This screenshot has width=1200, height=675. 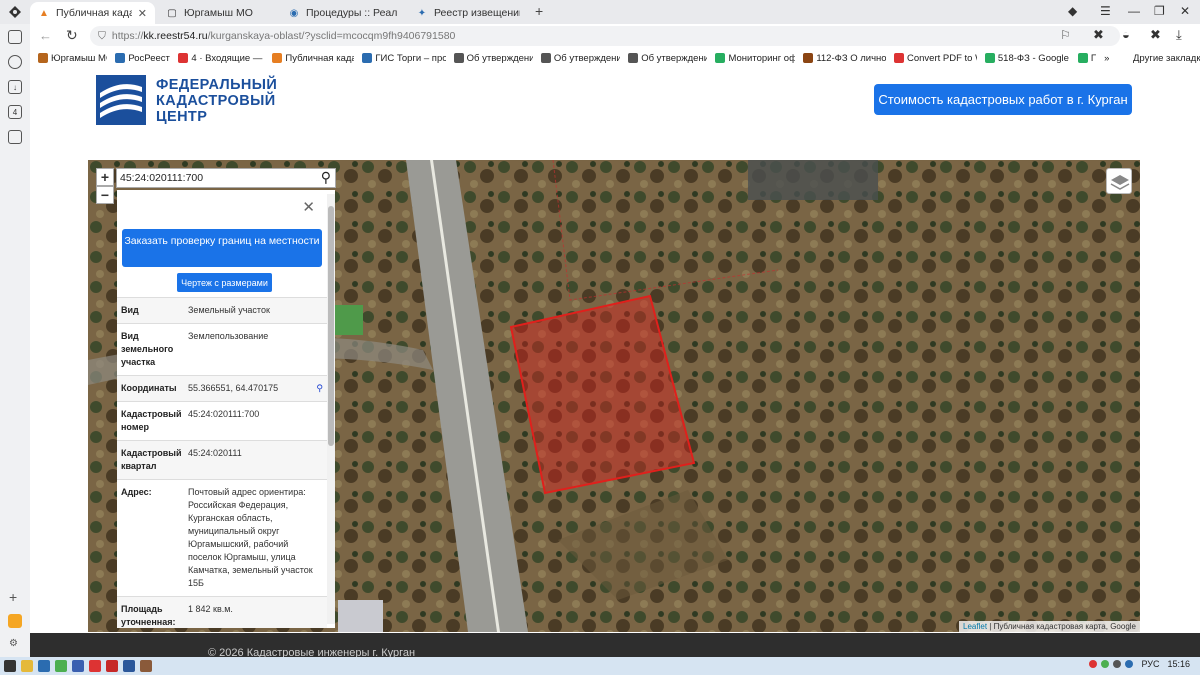 I want to click on panel-scrollbar, so click(x=331, y=409).